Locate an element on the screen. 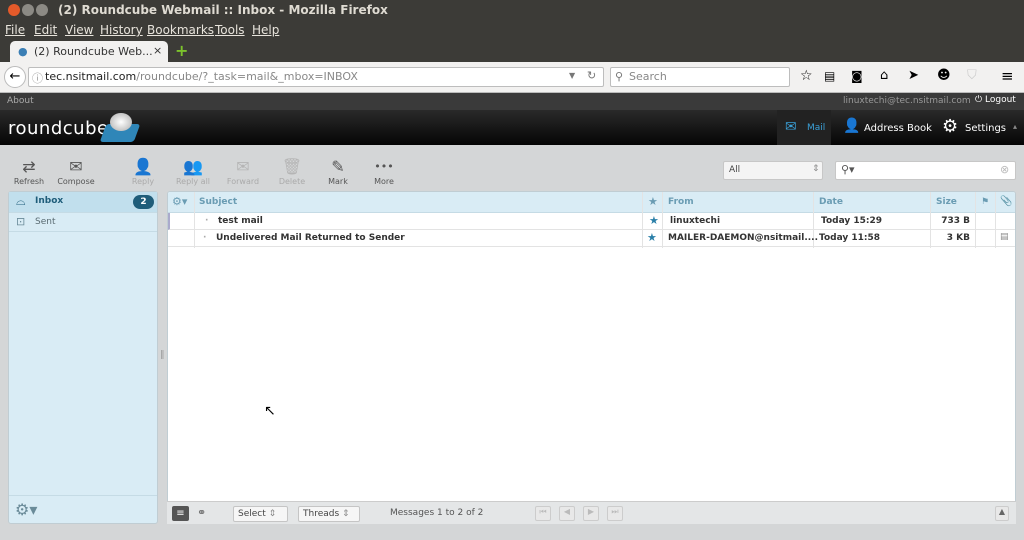 Image resolution: width=1024 pixels, height=540 pixels. task-mail-label: Mail is located at coordinates (816, 128).